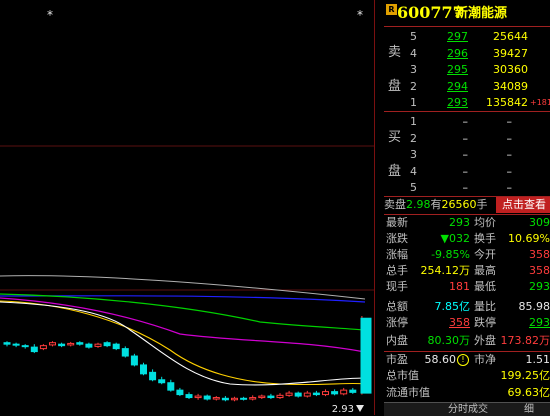 This screenshot has width=550, height=416. What do you see at coordinates (450, 103) in the screenshot?
I see `ask-price: 293` at bounding box center [450, 103].